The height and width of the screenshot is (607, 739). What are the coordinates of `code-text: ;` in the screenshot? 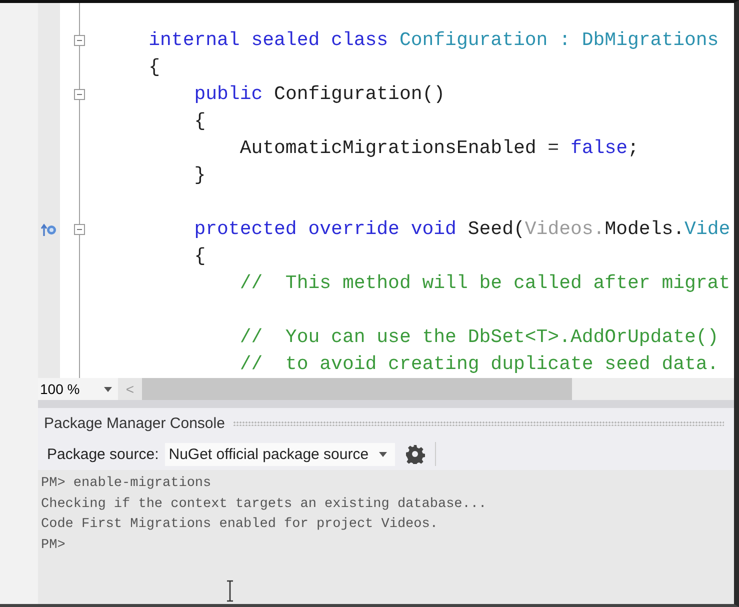 It's located at (633, 148).